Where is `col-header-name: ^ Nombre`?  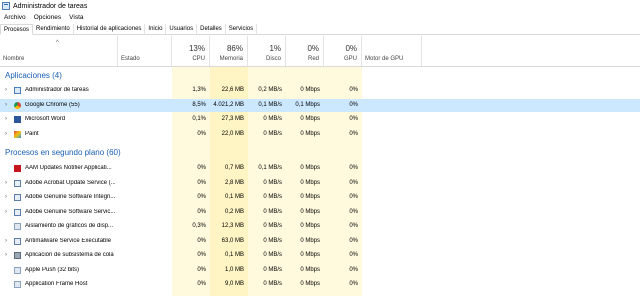
col-header-name: ^ Nombre is located at coordinates (59, 51).